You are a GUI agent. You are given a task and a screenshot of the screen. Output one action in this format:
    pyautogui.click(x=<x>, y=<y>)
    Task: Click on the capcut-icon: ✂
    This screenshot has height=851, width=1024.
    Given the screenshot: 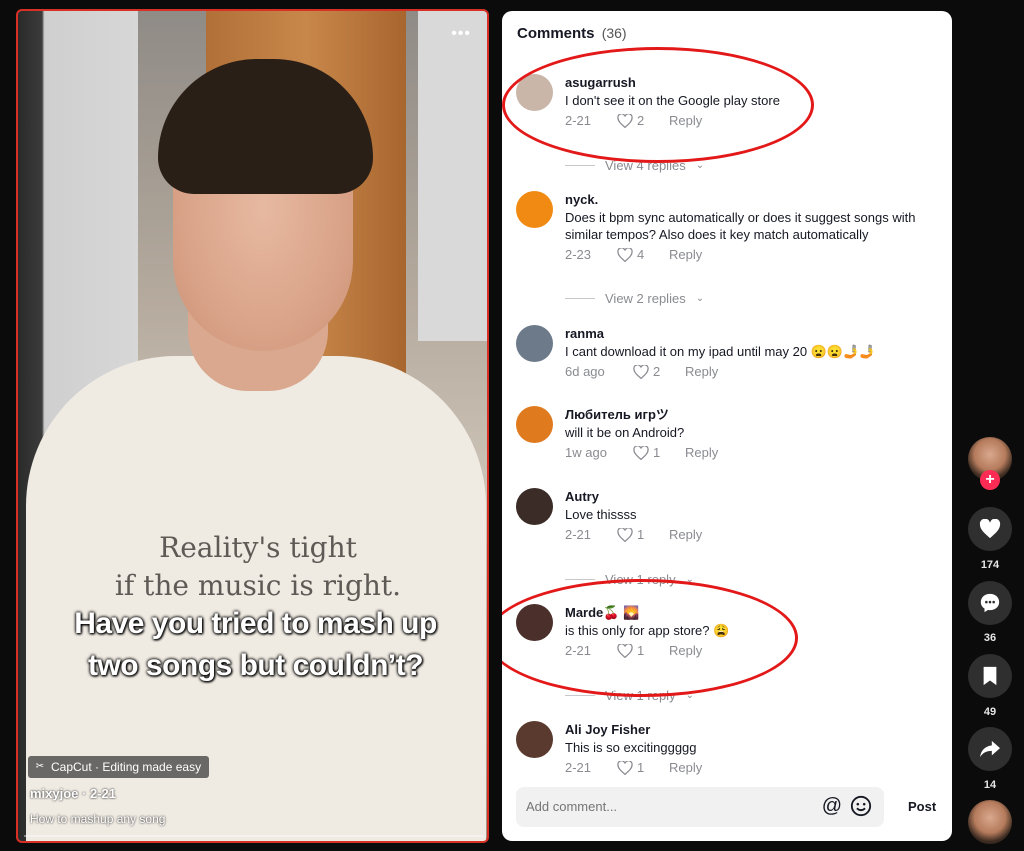 What is the action you would take?
    pyautogui.click(x=40, y=766)
    